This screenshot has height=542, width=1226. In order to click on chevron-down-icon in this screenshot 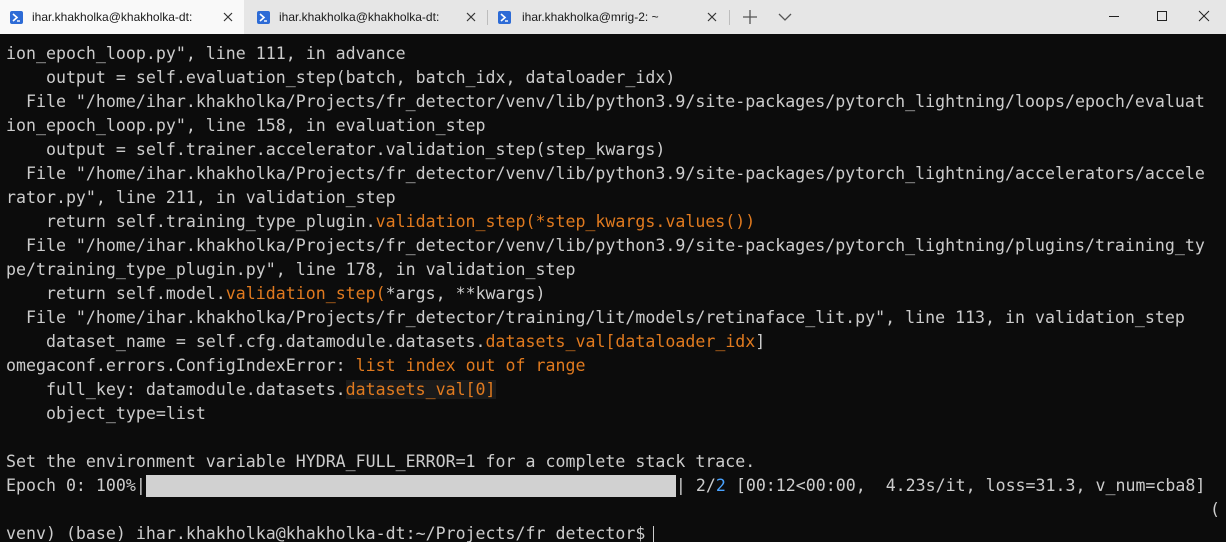, I will do `click(785, 17)`.